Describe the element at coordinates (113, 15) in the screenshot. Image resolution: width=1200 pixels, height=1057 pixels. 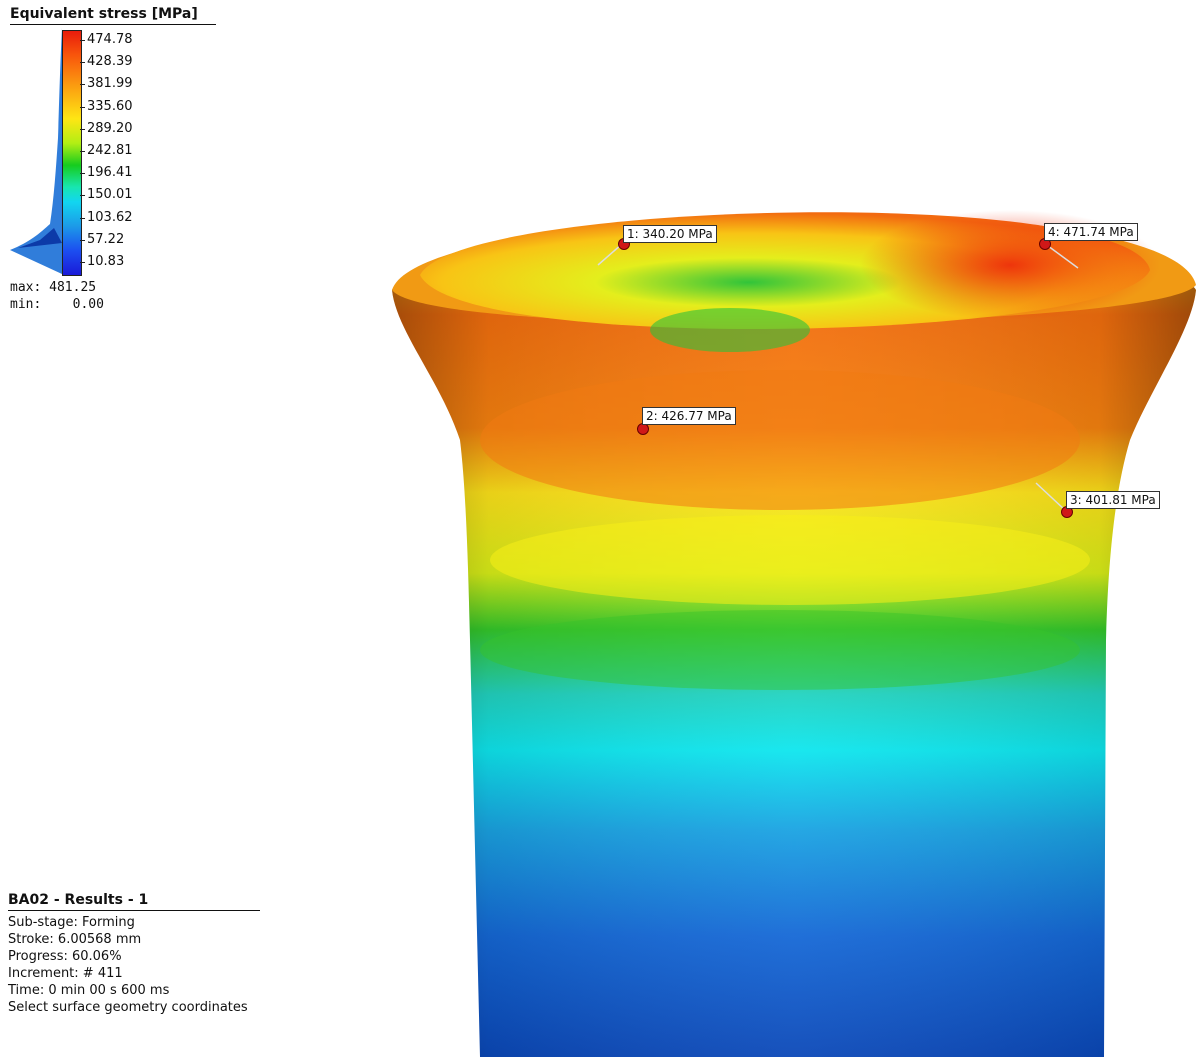
I see `legend-title: Equivalent stress [MPa]` at that location.